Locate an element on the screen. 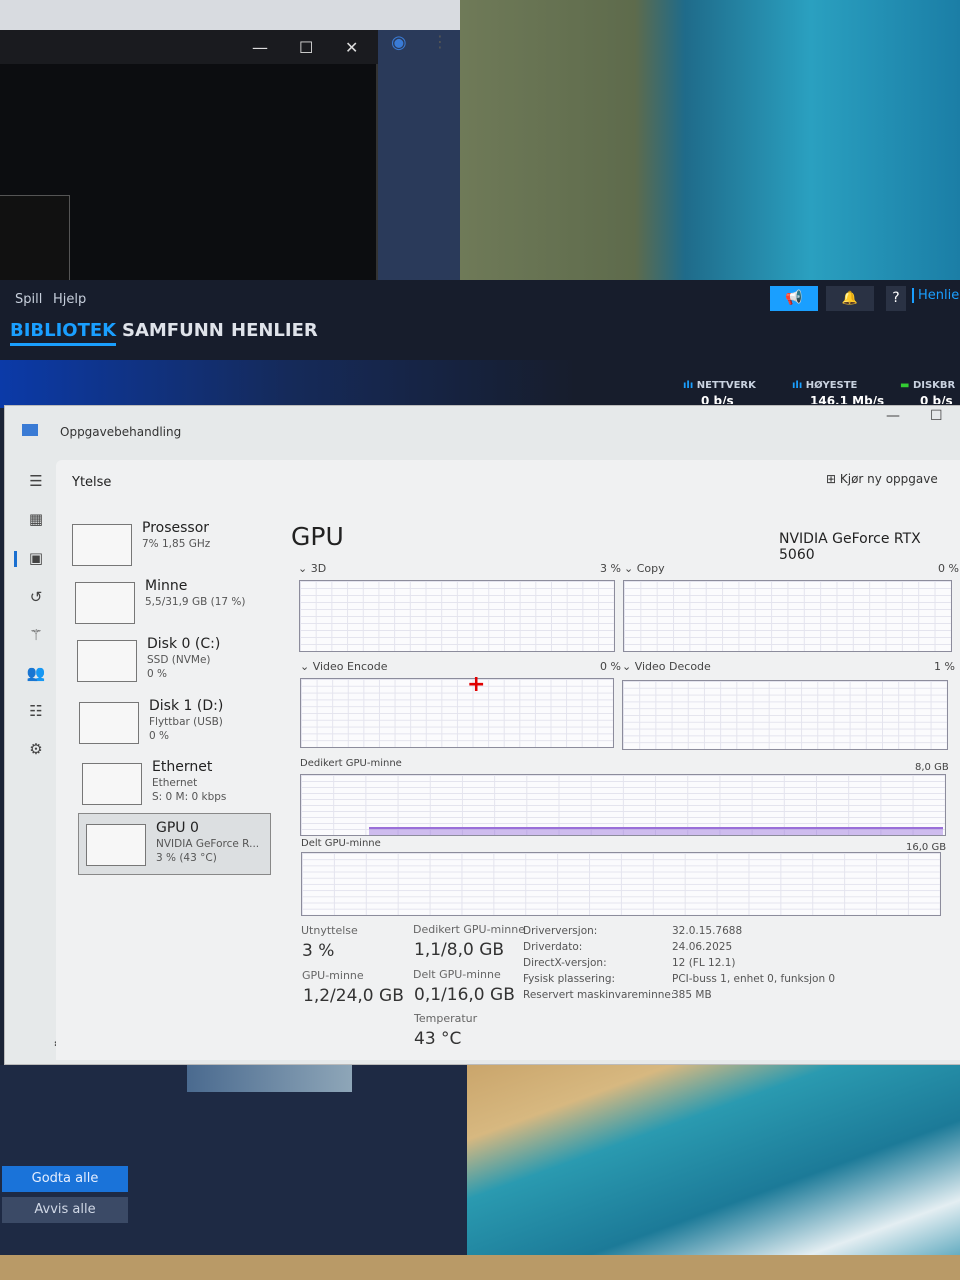 This screenshot has width=960, height=1280. close-icon: ✕ is located at coordinates (351, 47).